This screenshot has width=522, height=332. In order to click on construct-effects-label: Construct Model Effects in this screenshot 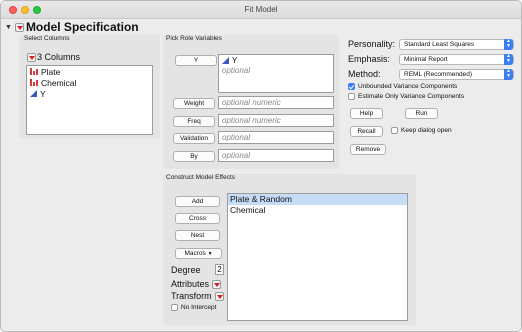, I will do `click(200, 177)`.